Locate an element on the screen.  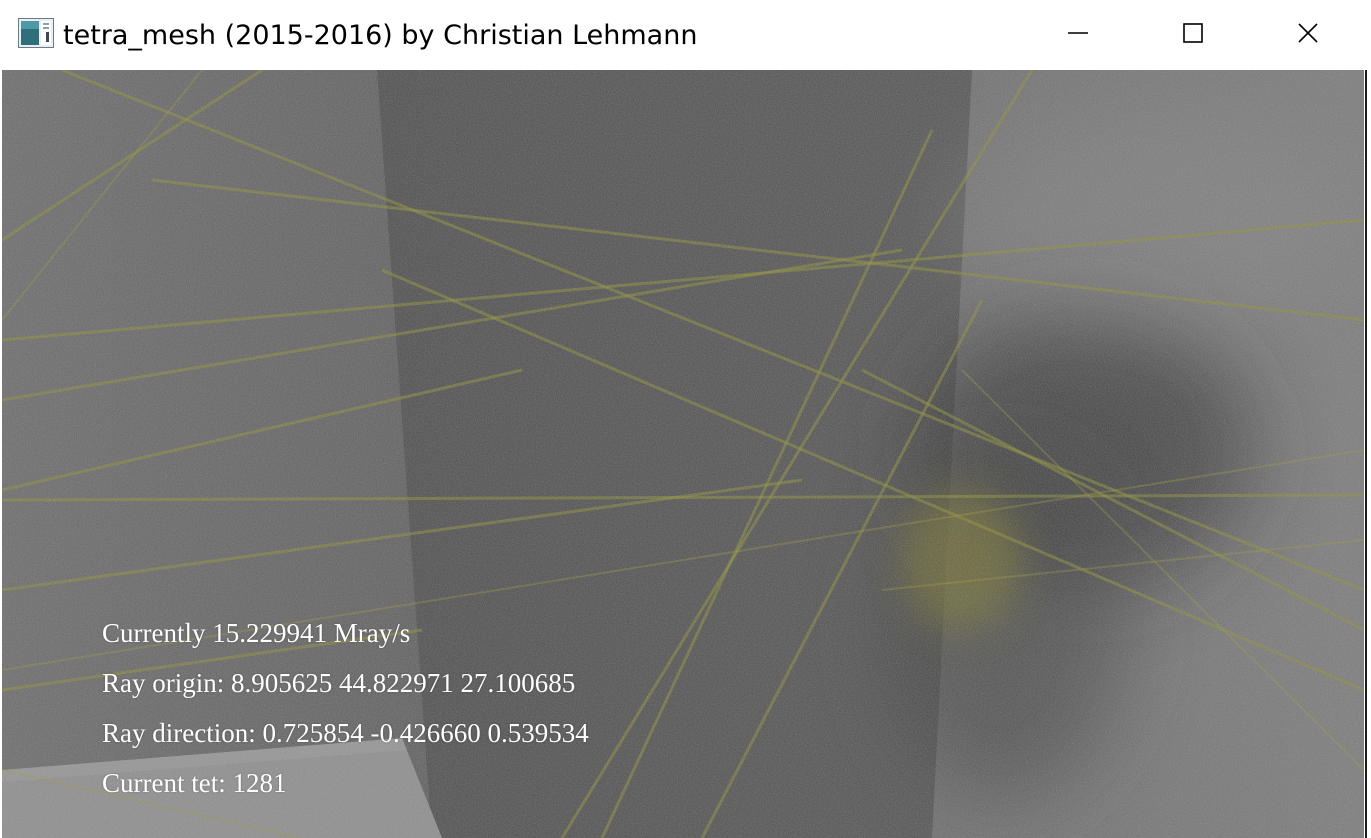
app-window-icon is located at coordinates (36, 33).